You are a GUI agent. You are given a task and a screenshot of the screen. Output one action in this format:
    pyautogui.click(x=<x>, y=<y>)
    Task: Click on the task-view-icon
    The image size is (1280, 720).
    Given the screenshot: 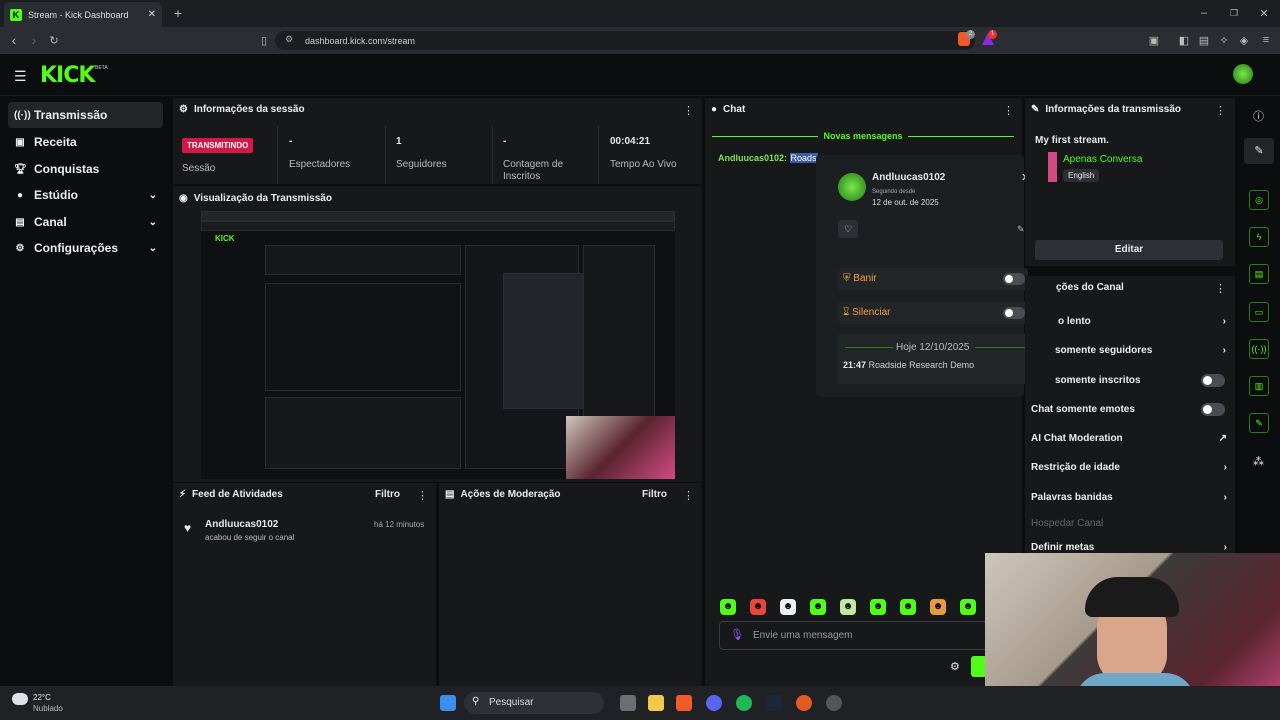 What is the action you would take?
    pyautogui.click(x=628, y=703)
    